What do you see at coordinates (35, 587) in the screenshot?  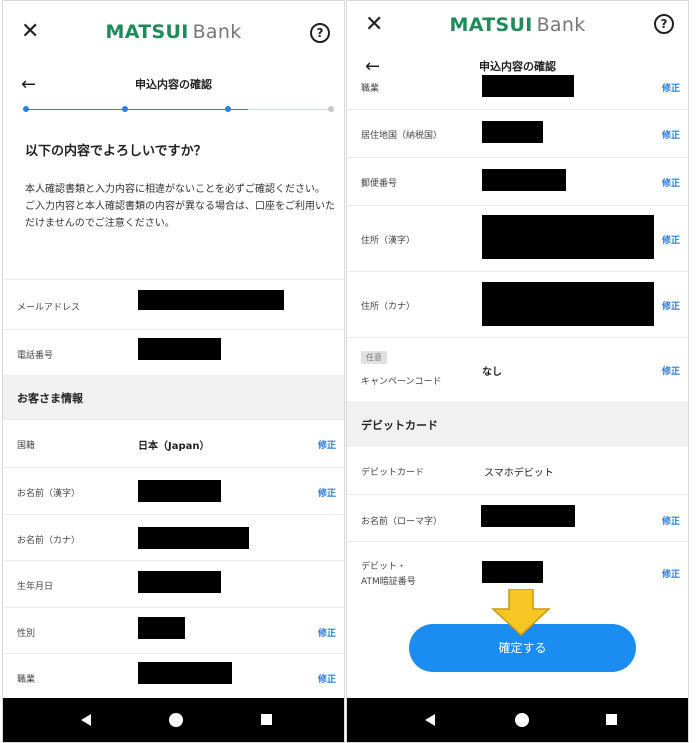 I see `row-label: 生年月日` at bounding box center [35, 587].